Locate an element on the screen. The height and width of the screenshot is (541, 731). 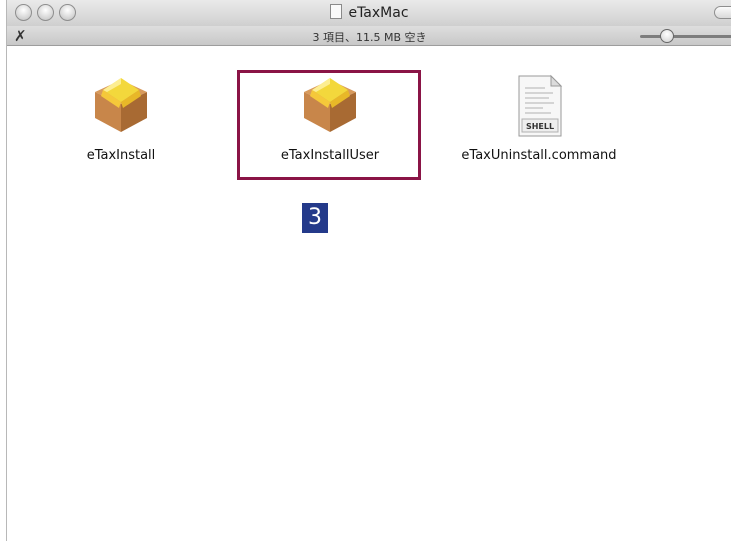
shell-icon-text: SHELL is located at coordinates (540, 126).